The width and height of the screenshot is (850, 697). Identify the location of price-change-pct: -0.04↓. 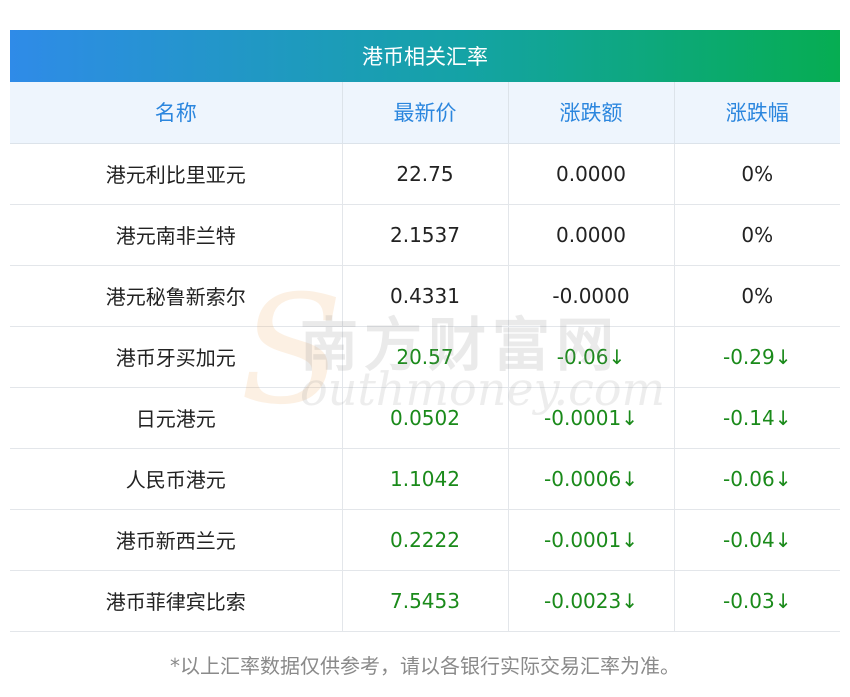
(757, 540).